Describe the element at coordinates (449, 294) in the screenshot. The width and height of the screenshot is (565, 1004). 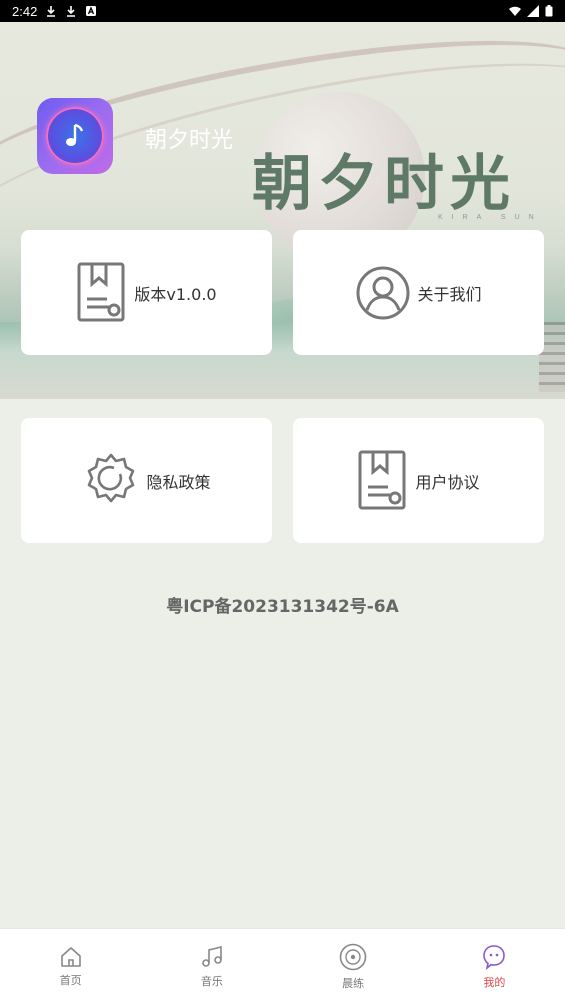
I see `about-us-label: 关于我们` at that location.